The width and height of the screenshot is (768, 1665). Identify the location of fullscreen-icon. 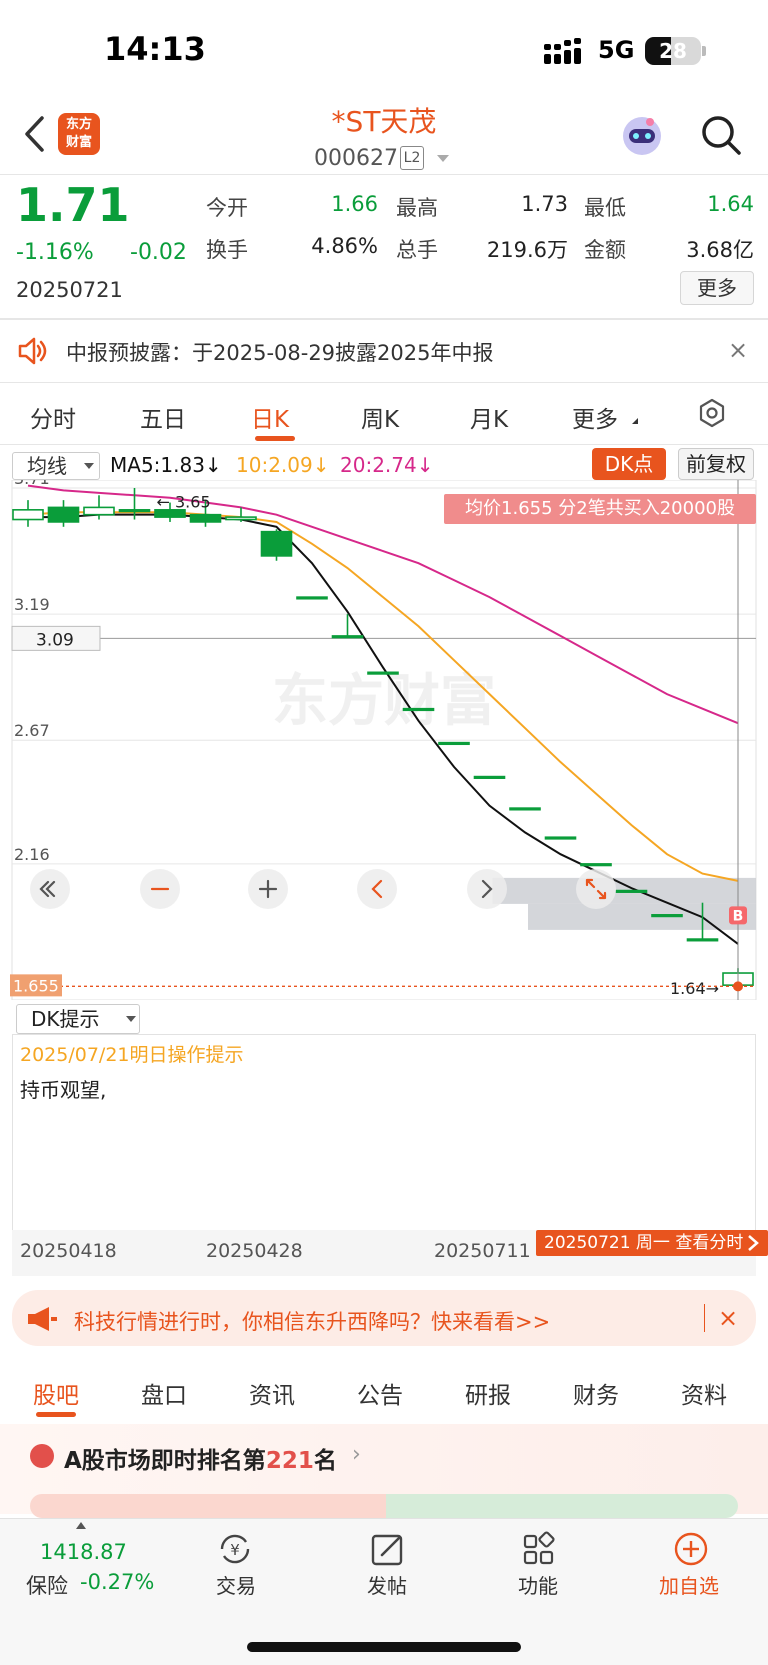
(596, 889).